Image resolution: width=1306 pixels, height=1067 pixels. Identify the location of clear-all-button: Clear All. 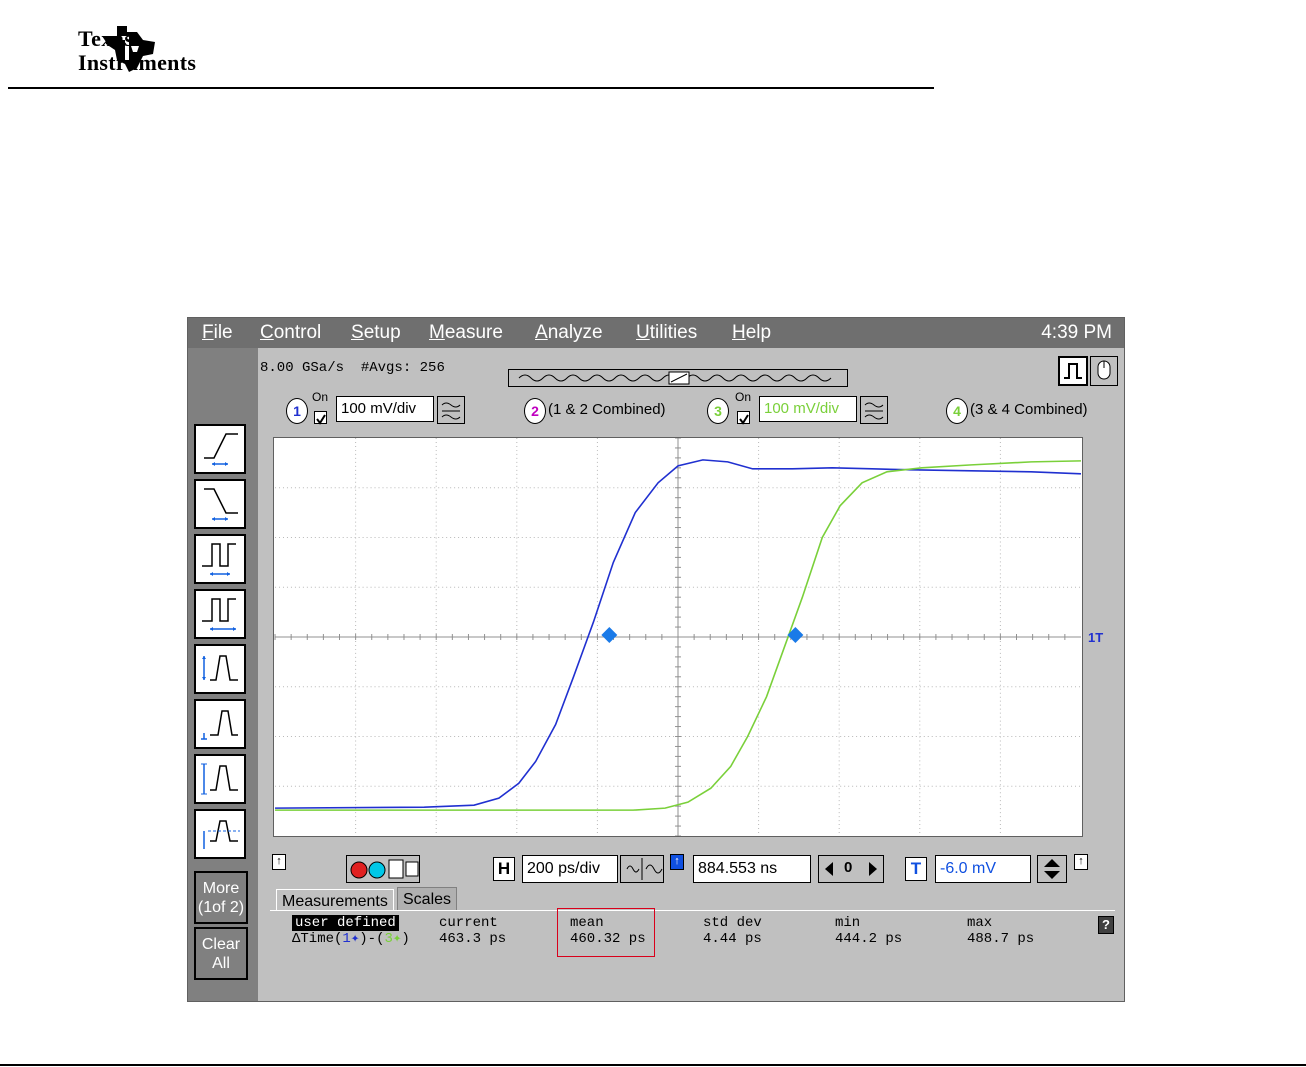
(221, 953).